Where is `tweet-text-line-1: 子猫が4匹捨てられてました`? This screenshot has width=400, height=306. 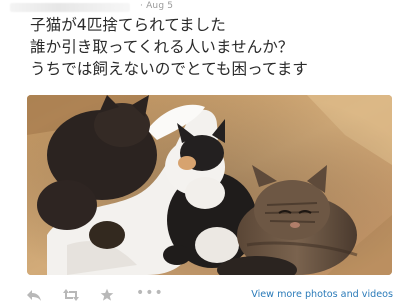 tweet-text-line-1: 子猫が4匹捨てられてました is located at coordinates (128, 25).